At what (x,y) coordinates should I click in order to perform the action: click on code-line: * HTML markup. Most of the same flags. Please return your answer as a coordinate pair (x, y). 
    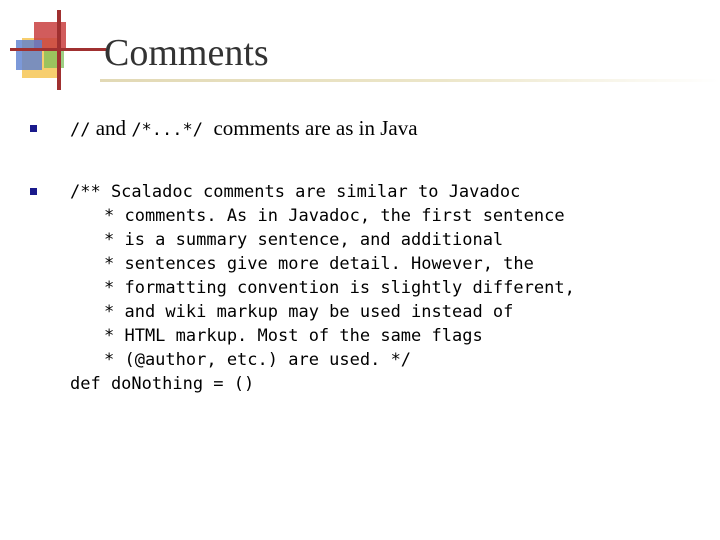
    Looking at the image, I should click on (293, 336).